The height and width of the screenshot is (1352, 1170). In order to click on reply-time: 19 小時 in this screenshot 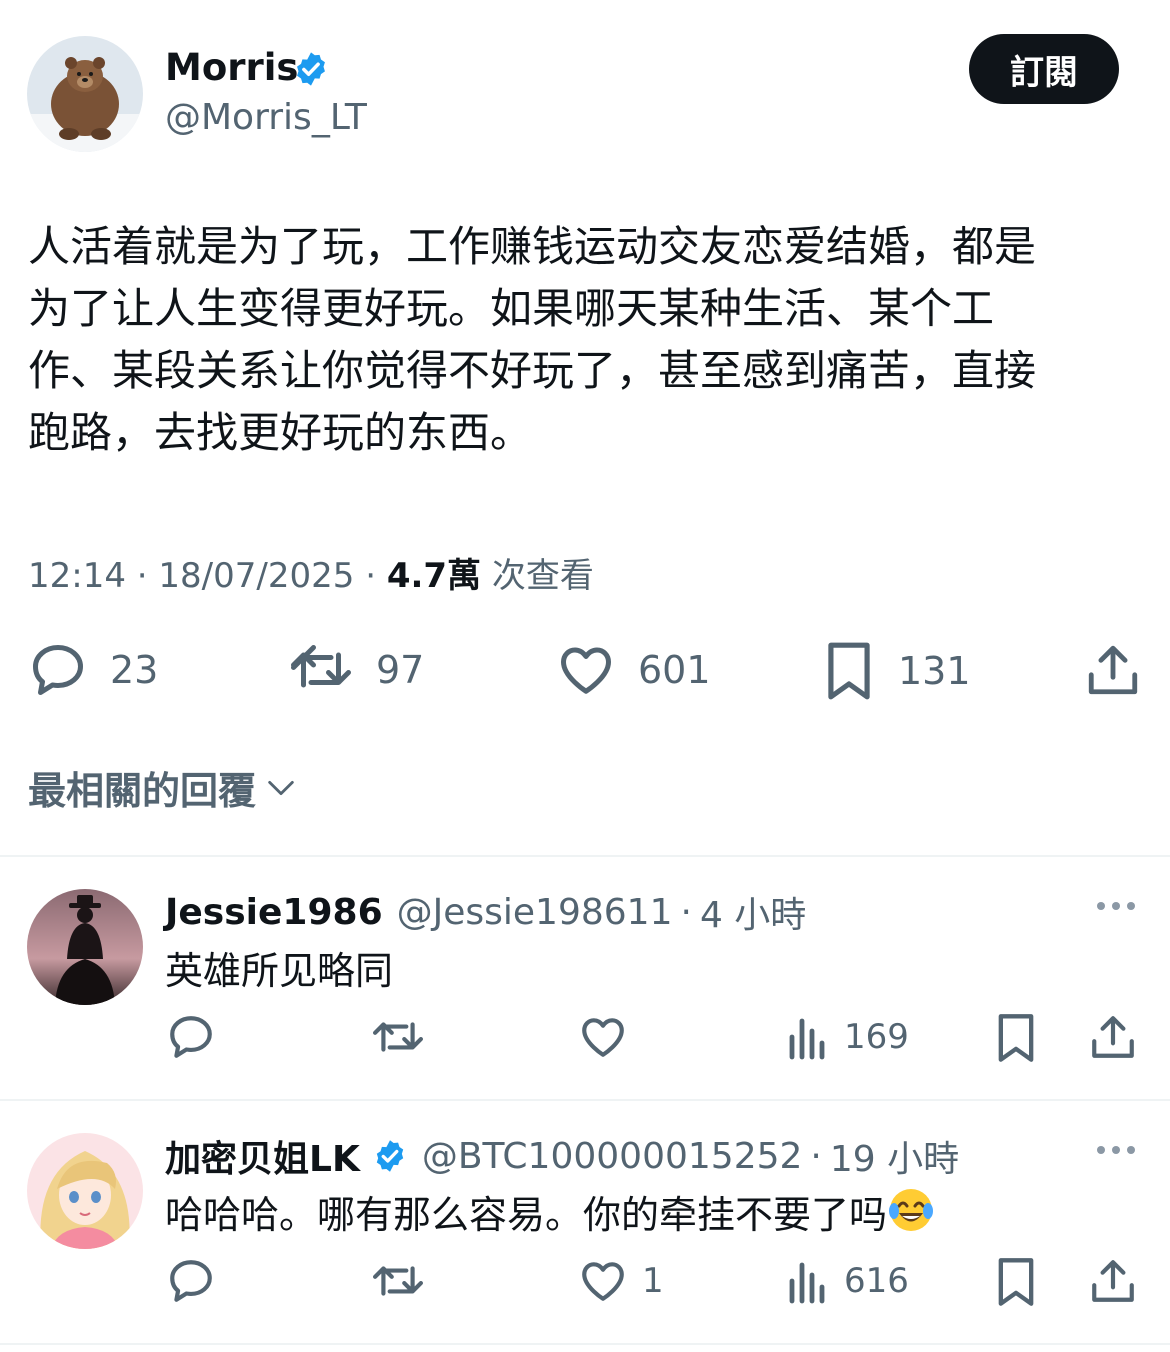, I will do `click(894, 1156)`.